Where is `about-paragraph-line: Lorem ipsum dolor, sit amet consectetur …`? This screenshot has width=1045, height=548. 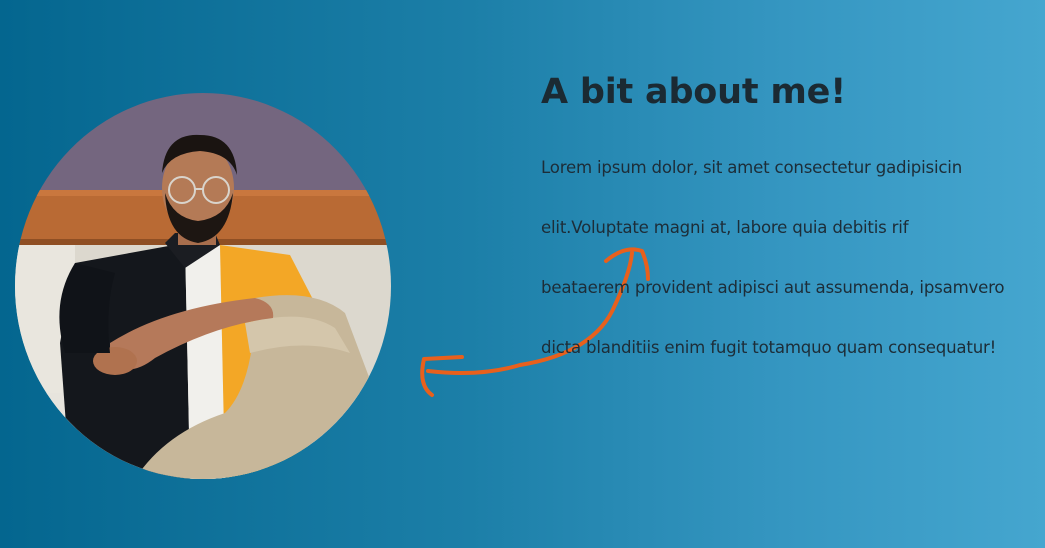
about-paragraph-line: Lorem ipsum dolor, sit amet consectetur … is located at coordinates (752, 167).